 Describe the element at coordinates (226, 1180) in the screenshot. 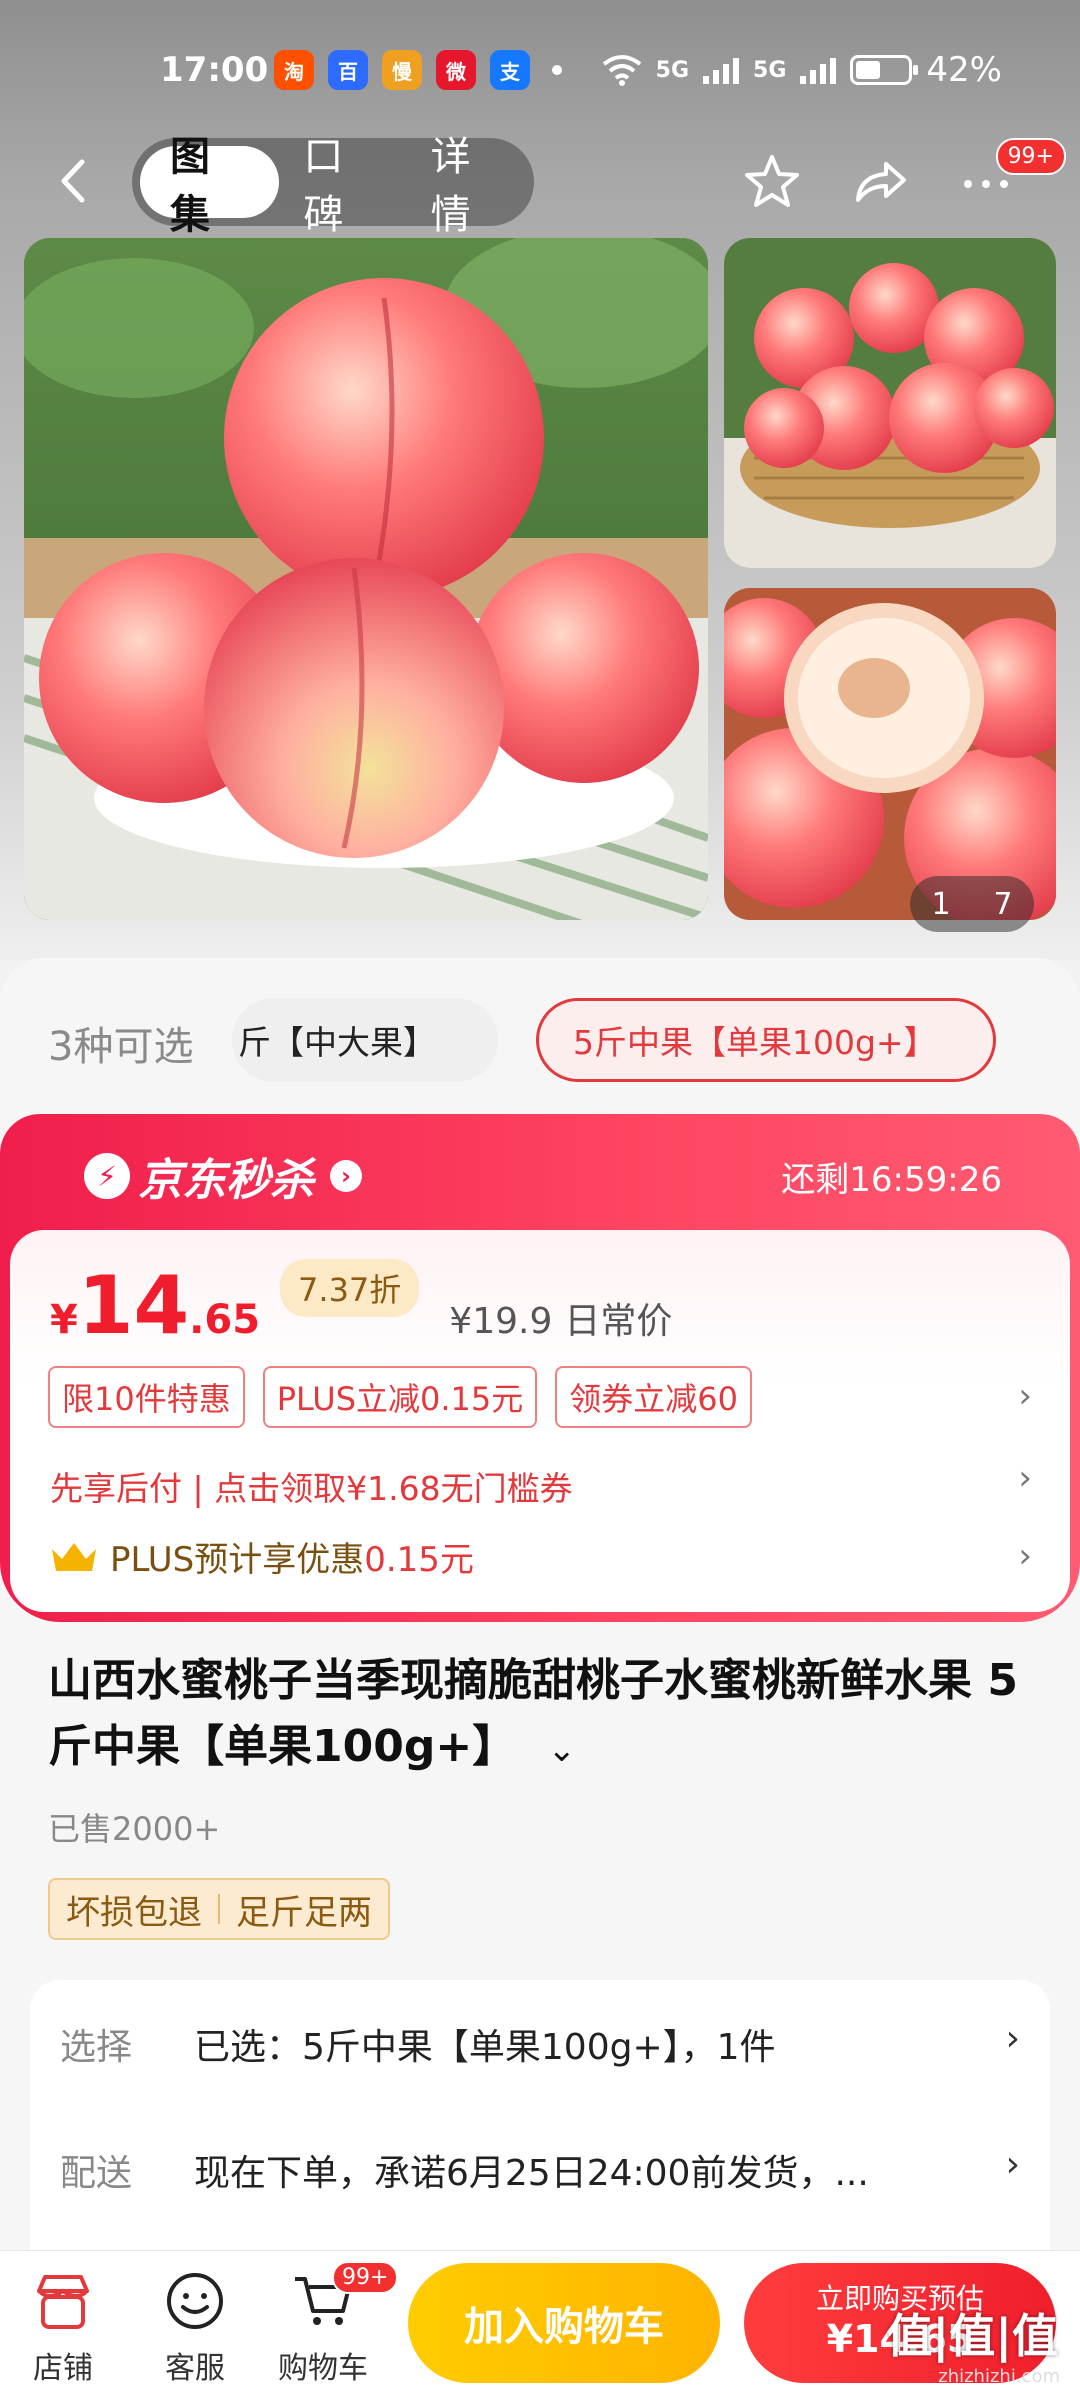

I see `flash-sale-label: 京东秒杀` at that location.